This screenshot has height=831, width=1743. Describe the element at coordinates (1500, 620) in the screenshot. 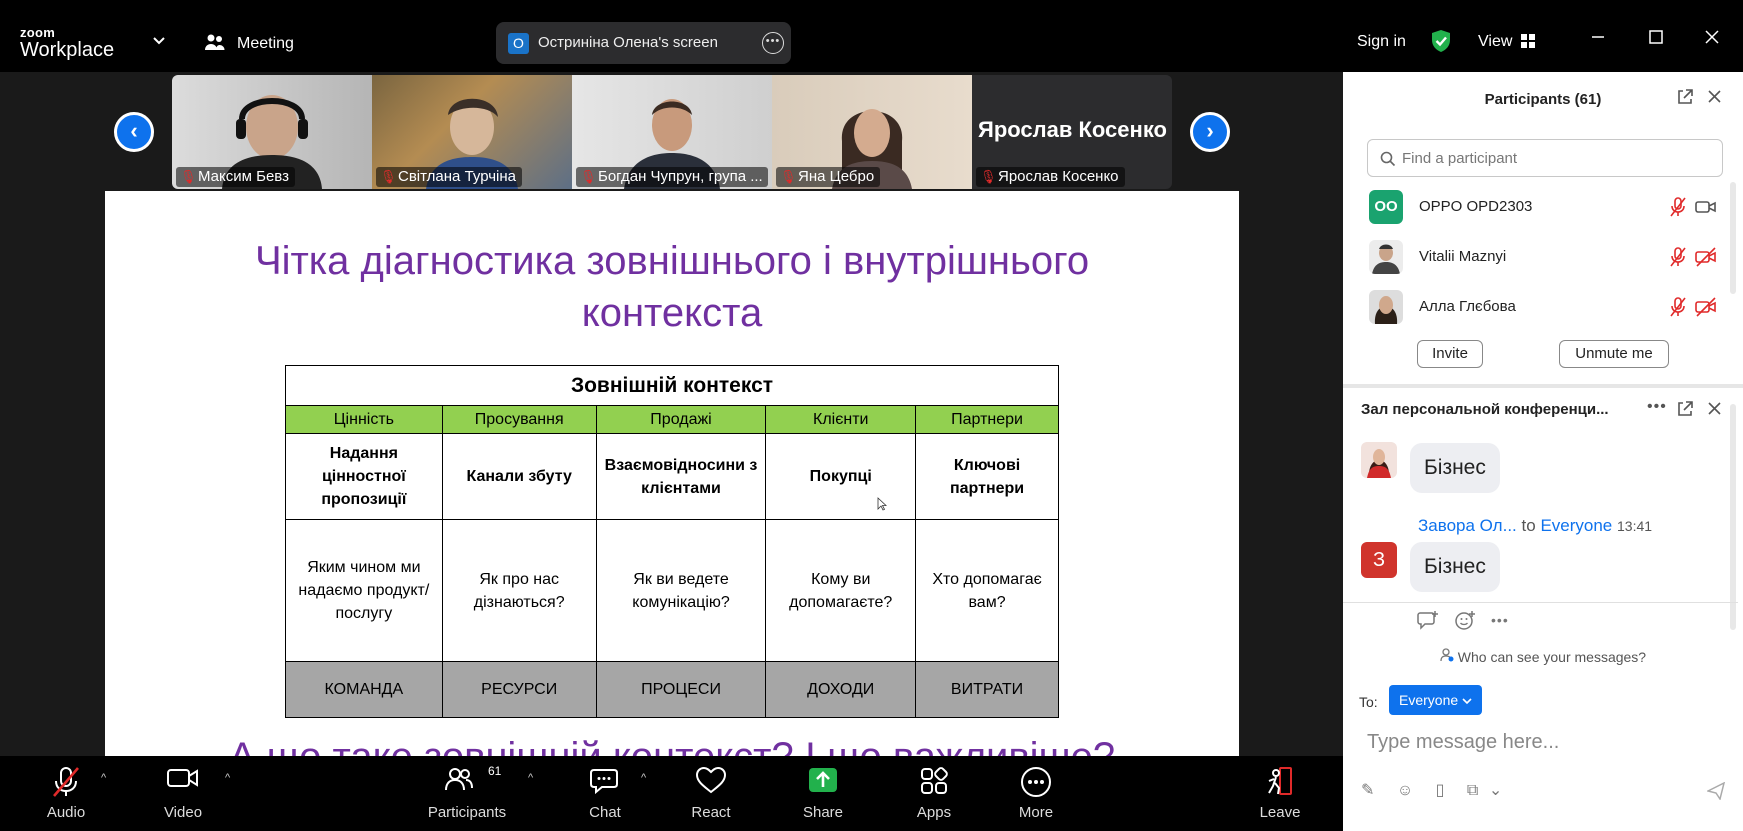

I see `message-more-icon: •••` at that location.